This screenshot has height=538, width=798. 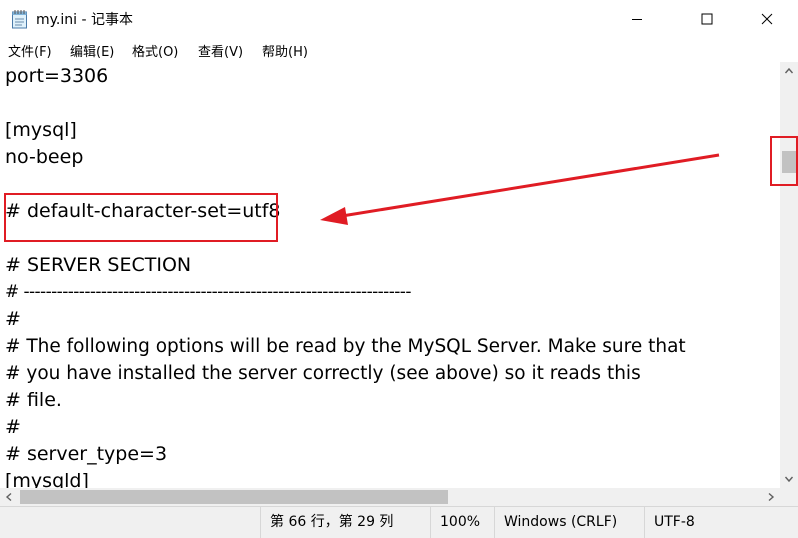 I want to click on highlight-box-config-line, so click(x=141, y=217).